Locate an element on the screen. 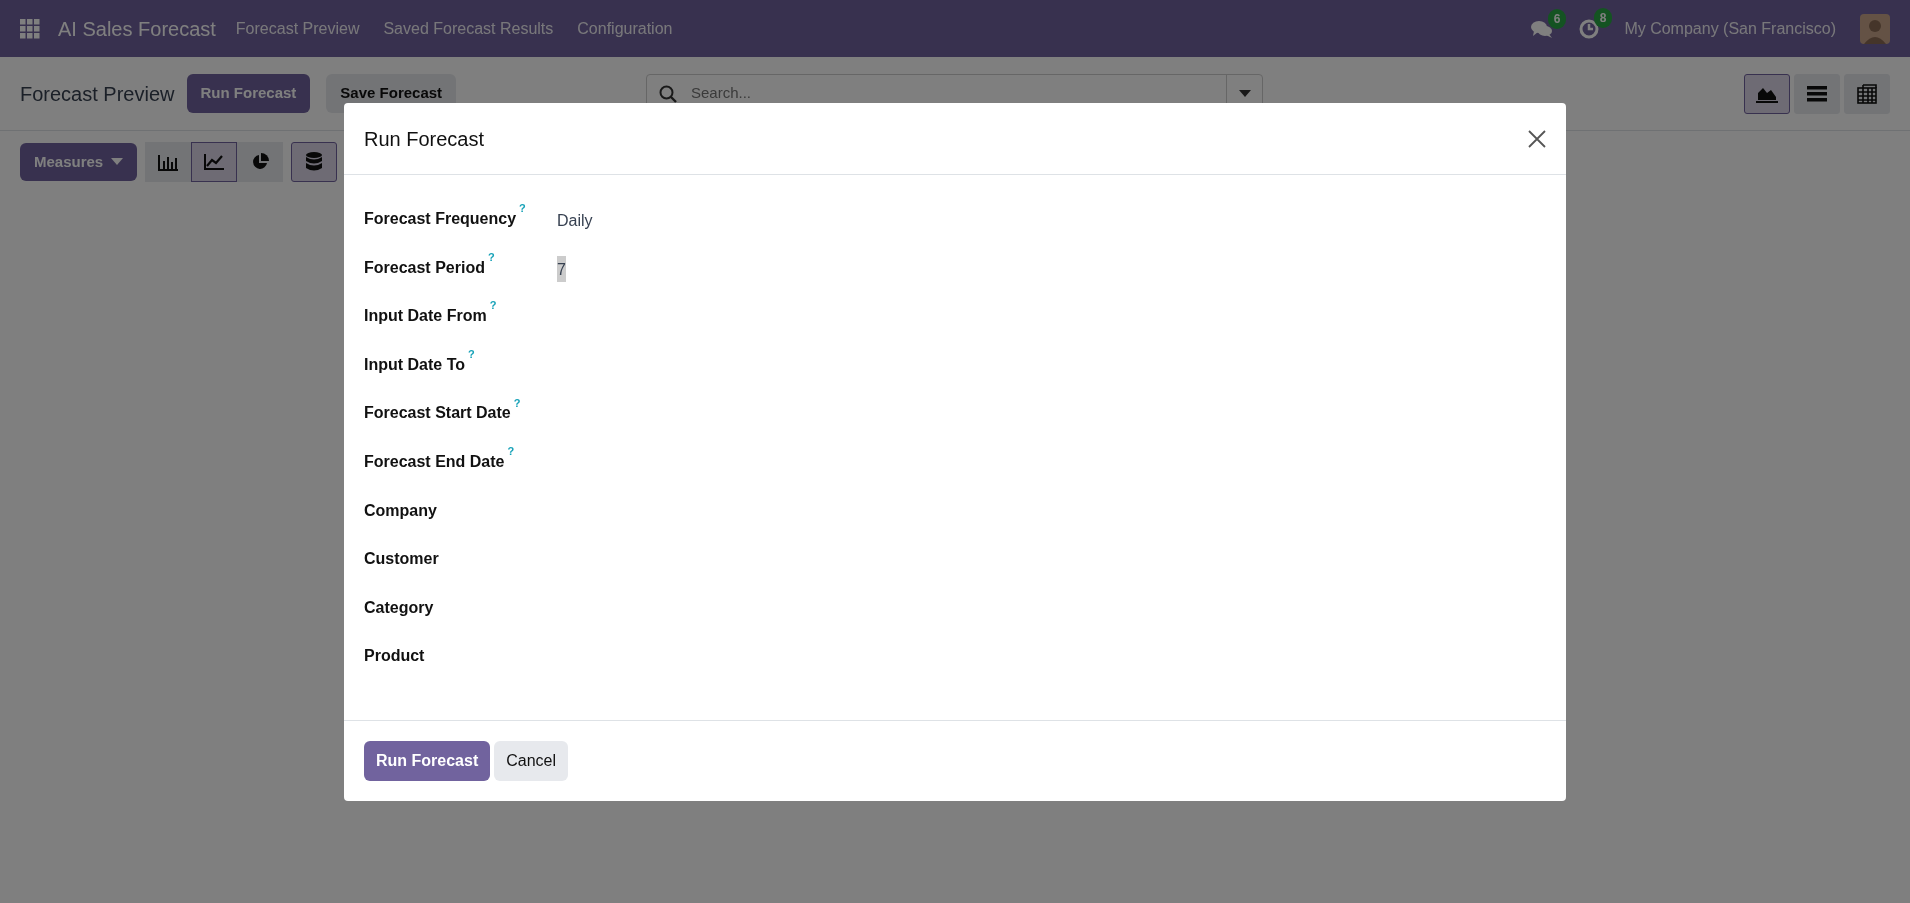  menu-item: Forecast Preview is located at coordinates (297, 28).